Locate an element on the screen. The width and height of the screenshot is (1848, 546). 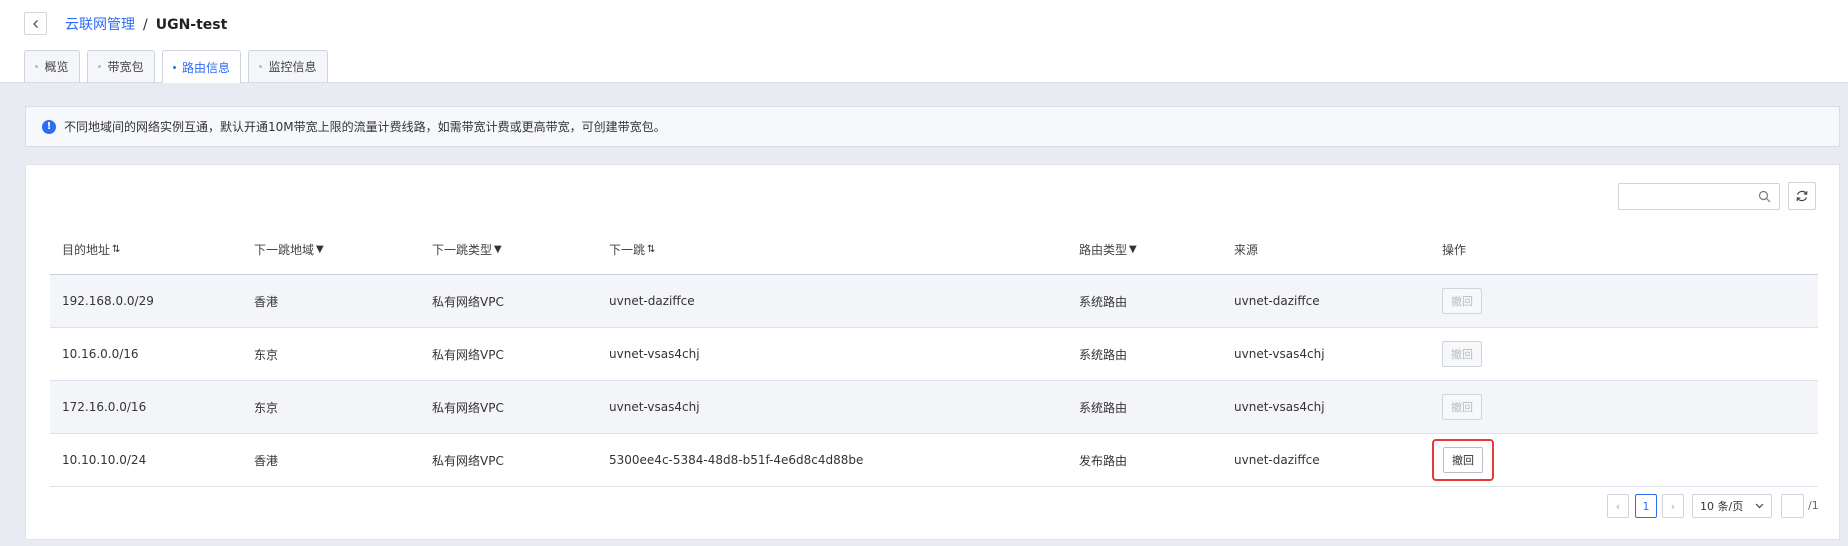
tab-label: 带宽包 is located at coordinates (125, 67).